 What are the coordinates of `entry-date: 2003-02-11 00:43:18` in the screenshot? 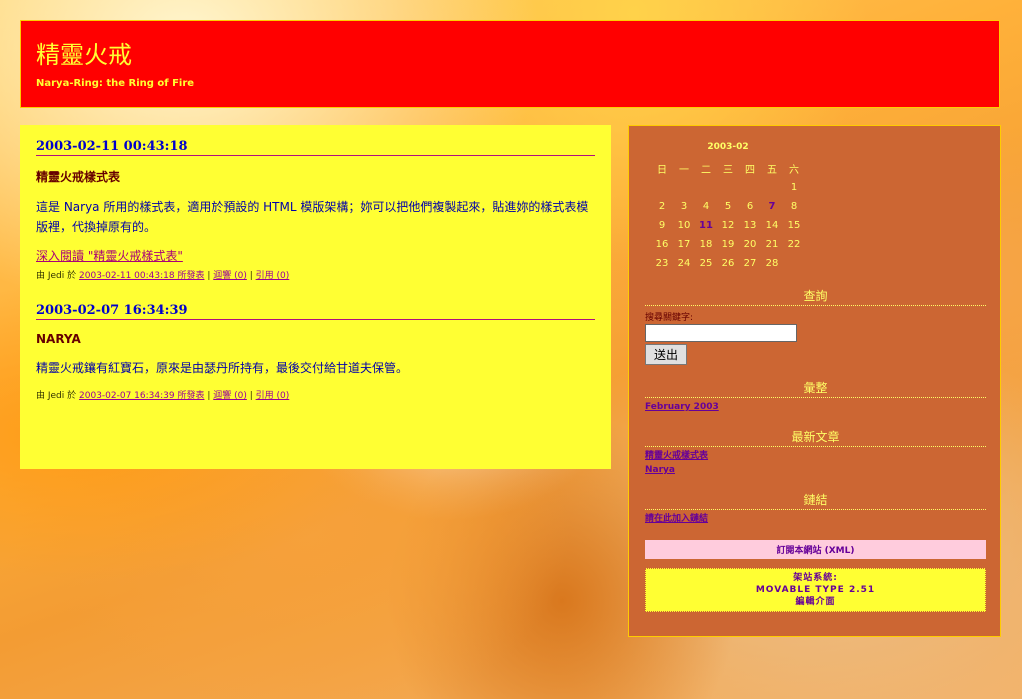 It's located at (315, 147).